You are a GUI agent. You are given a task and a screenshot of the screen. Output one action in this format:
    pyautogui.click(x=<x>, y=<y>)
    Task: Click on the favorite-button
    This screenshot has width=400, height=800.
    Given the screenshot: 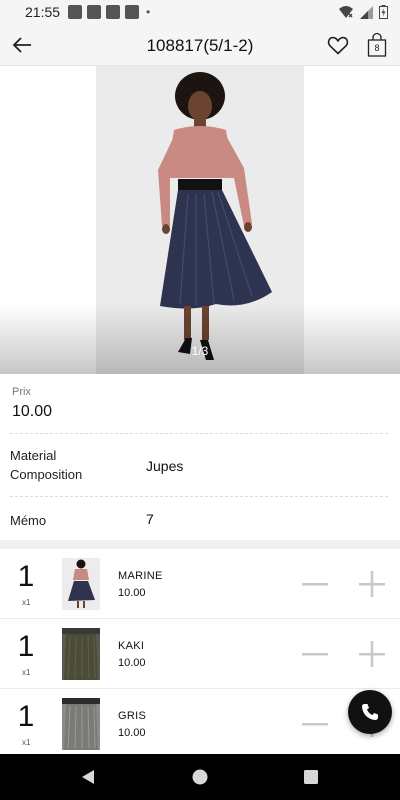 What is the action you would take?
    pyautogui.click(x=338, y=45)
    